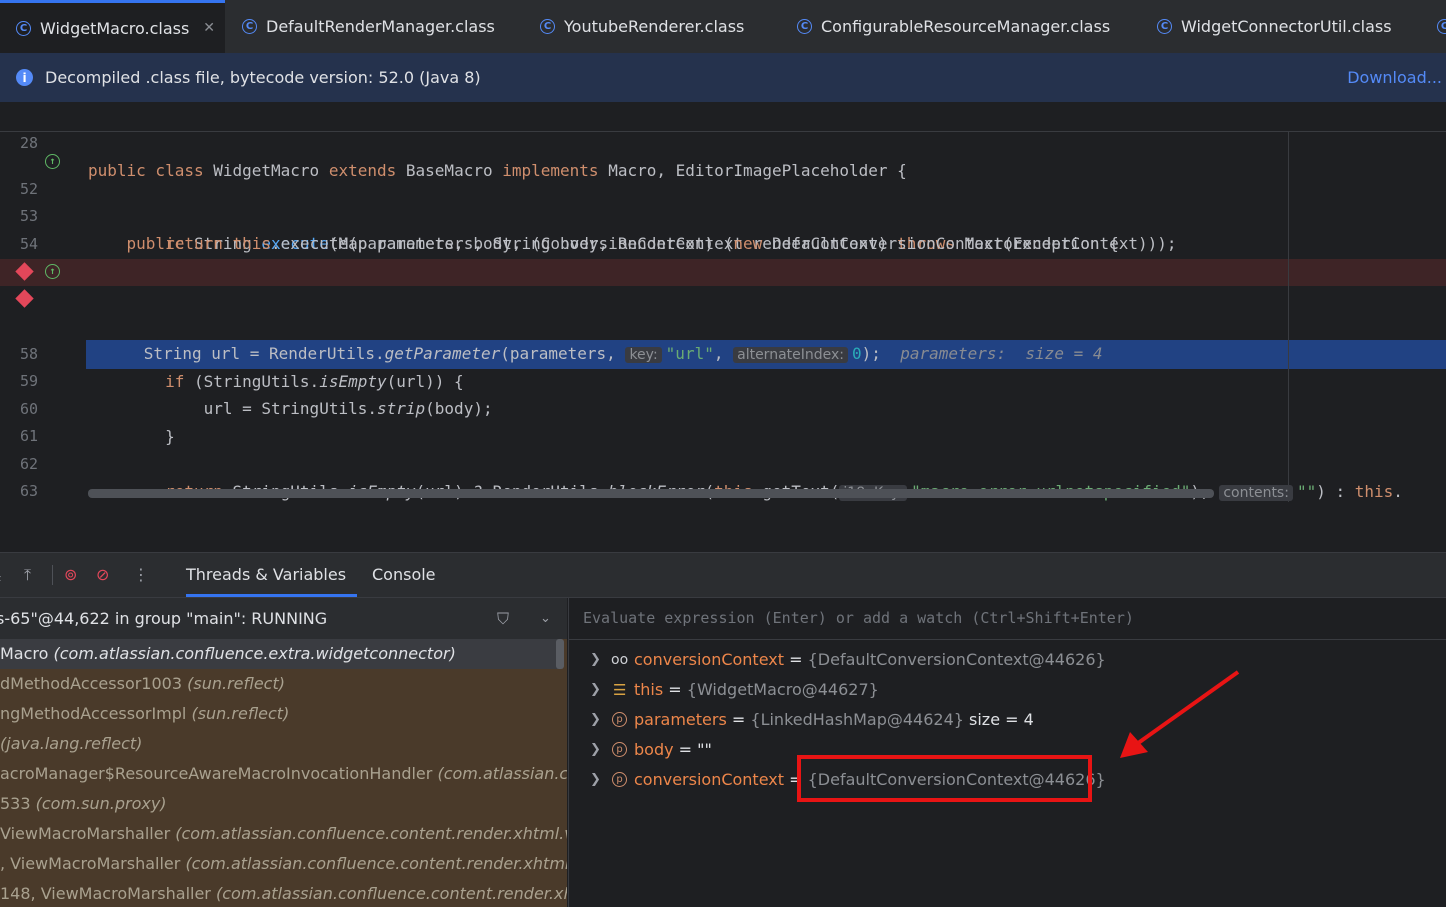 The width and height of the screenshot is (1446, 907). I want to click on right-margin-guide, so click(1288, 317).